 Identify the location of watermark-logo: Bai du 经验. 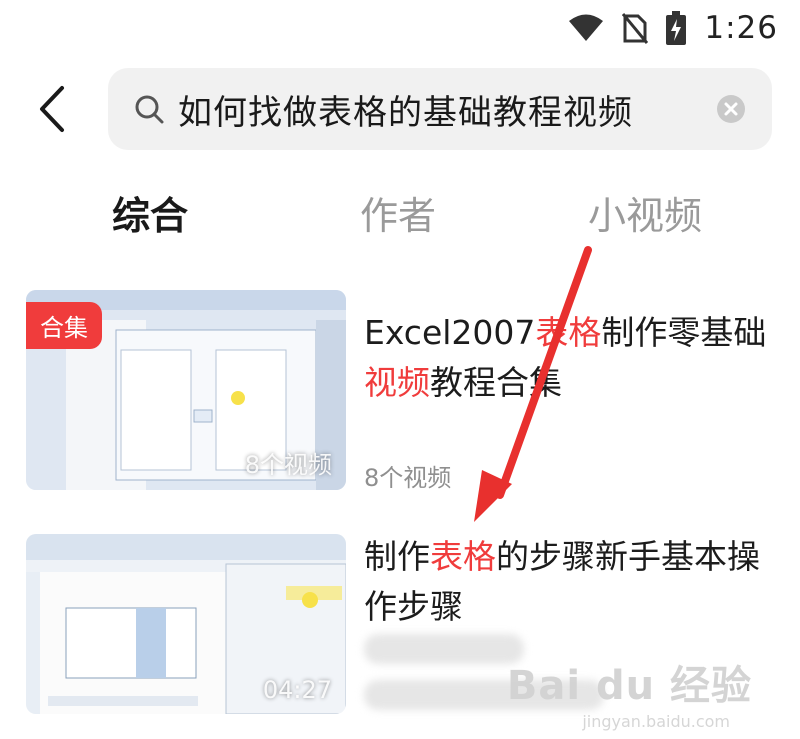
(629, 686).